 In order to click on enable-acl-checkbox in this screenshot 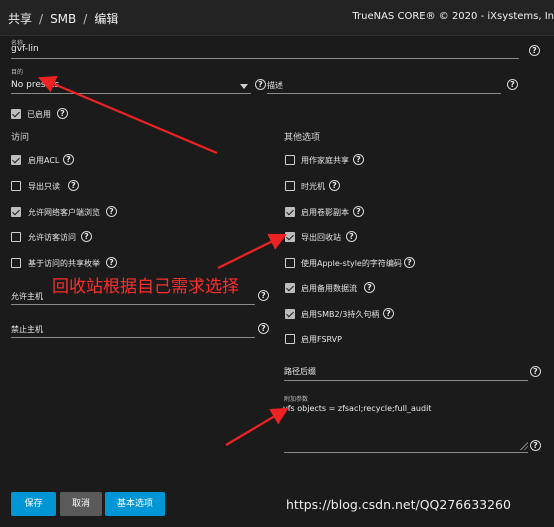, I will do `click(16, 160)`.